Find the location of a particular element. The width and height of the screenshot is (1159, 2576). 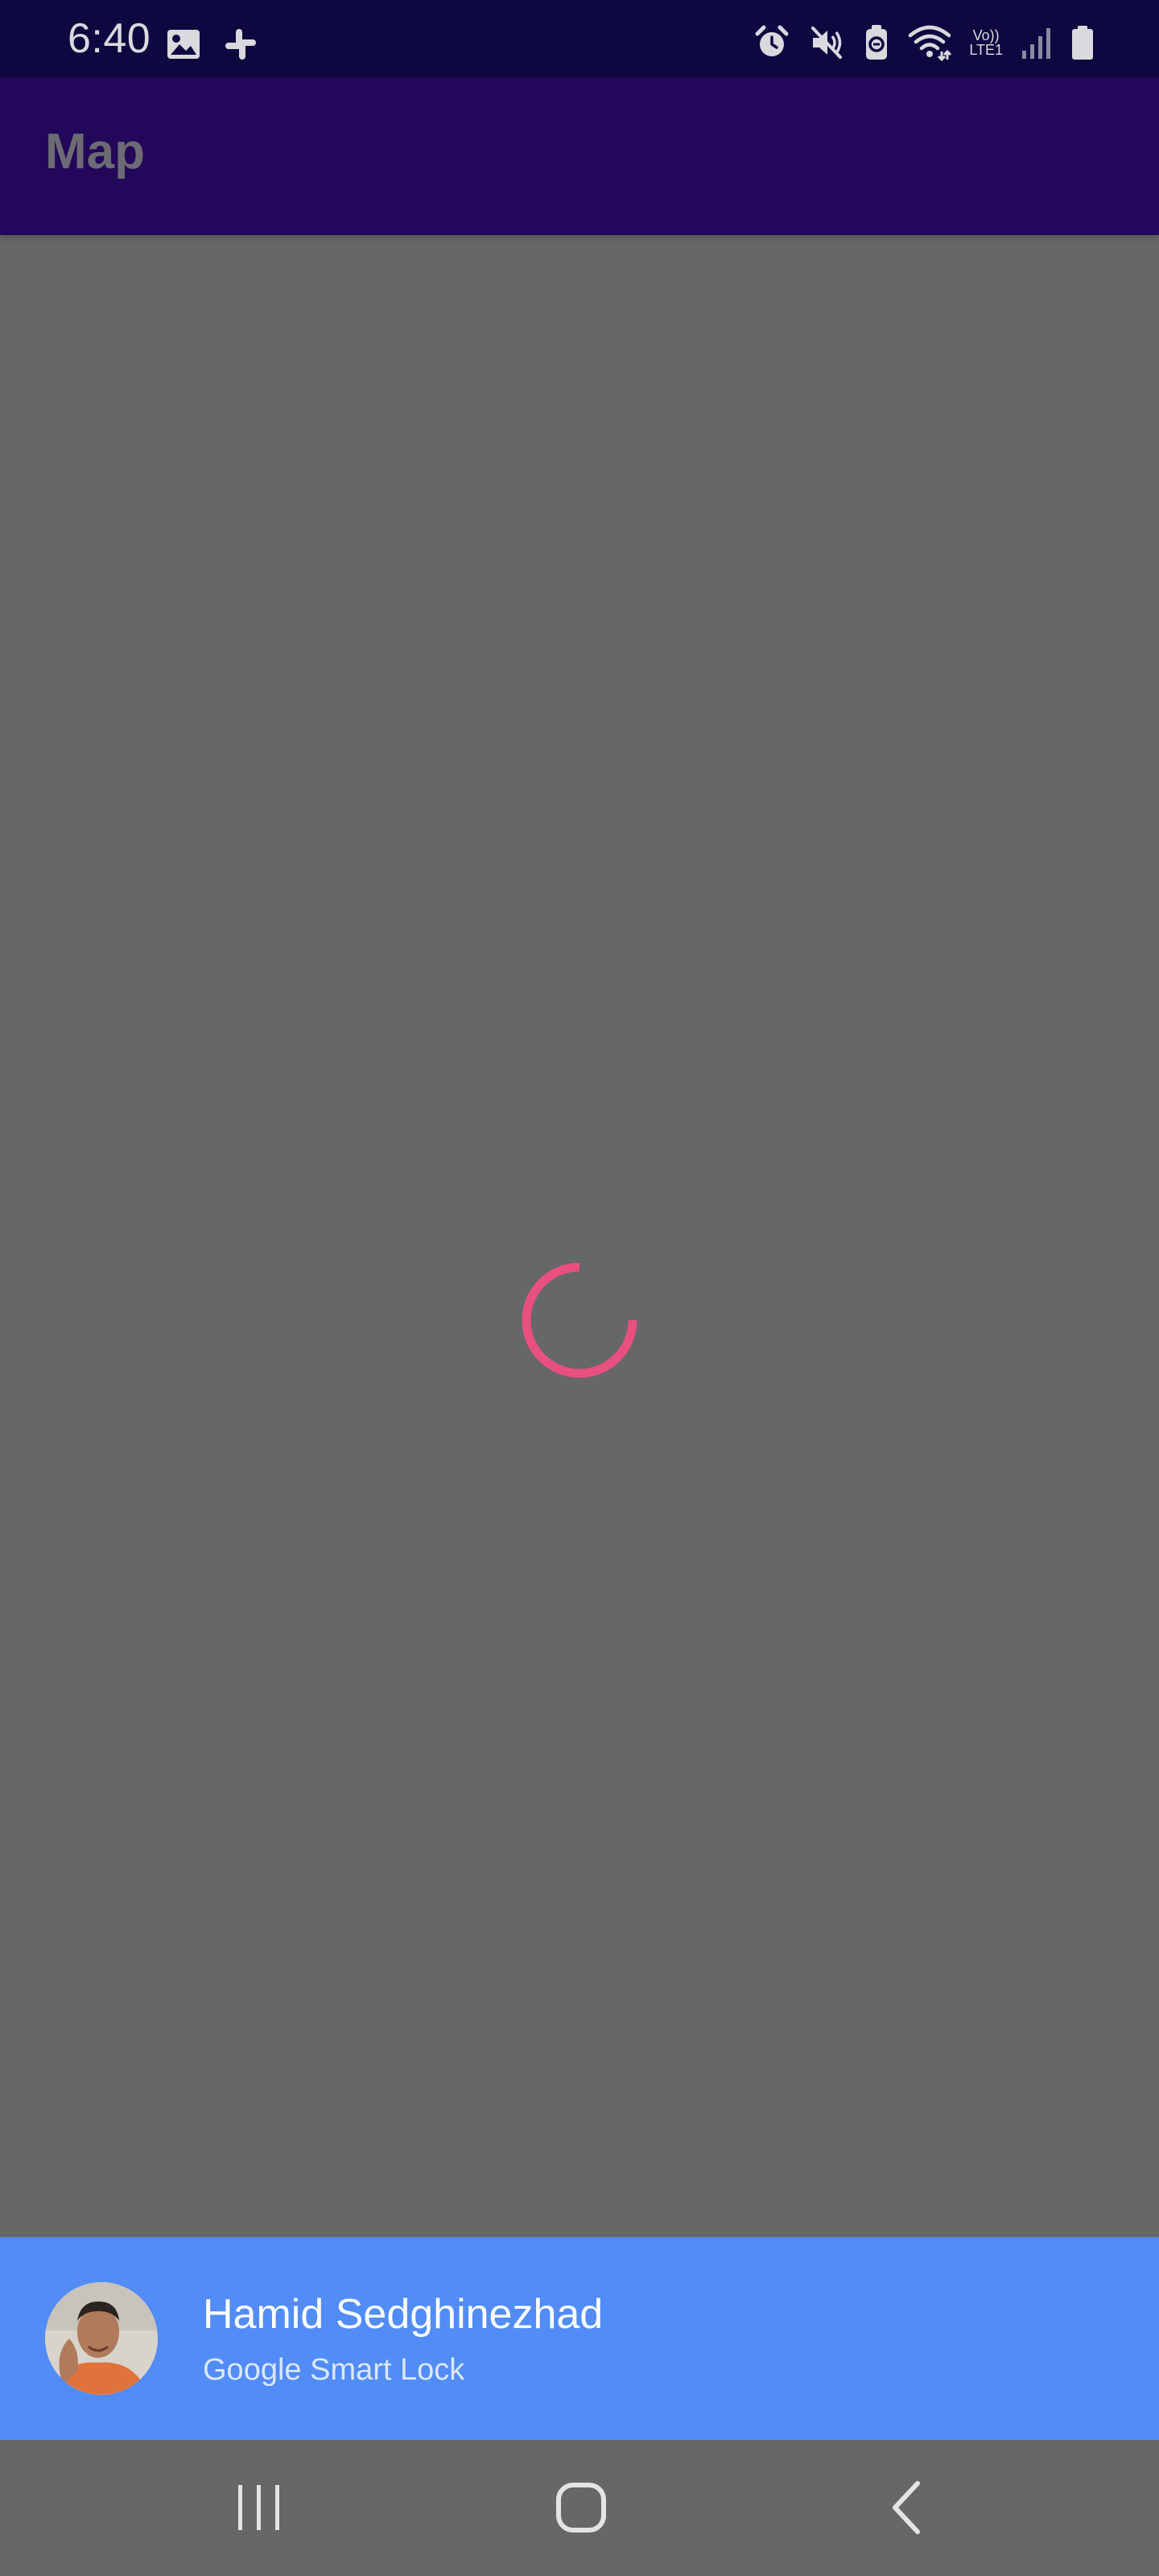

avatar is located at coordinates (101, 2338).